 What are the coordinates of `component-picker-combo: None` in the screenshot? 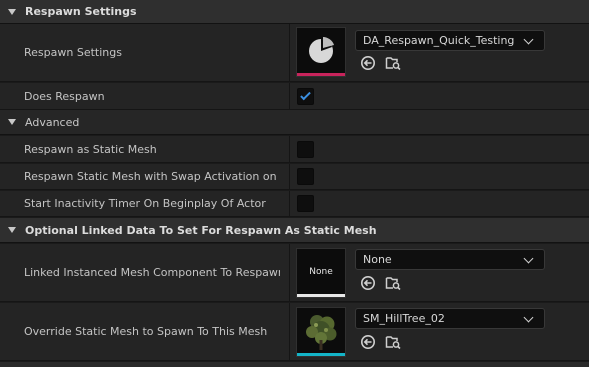 It's located at (450, 259).